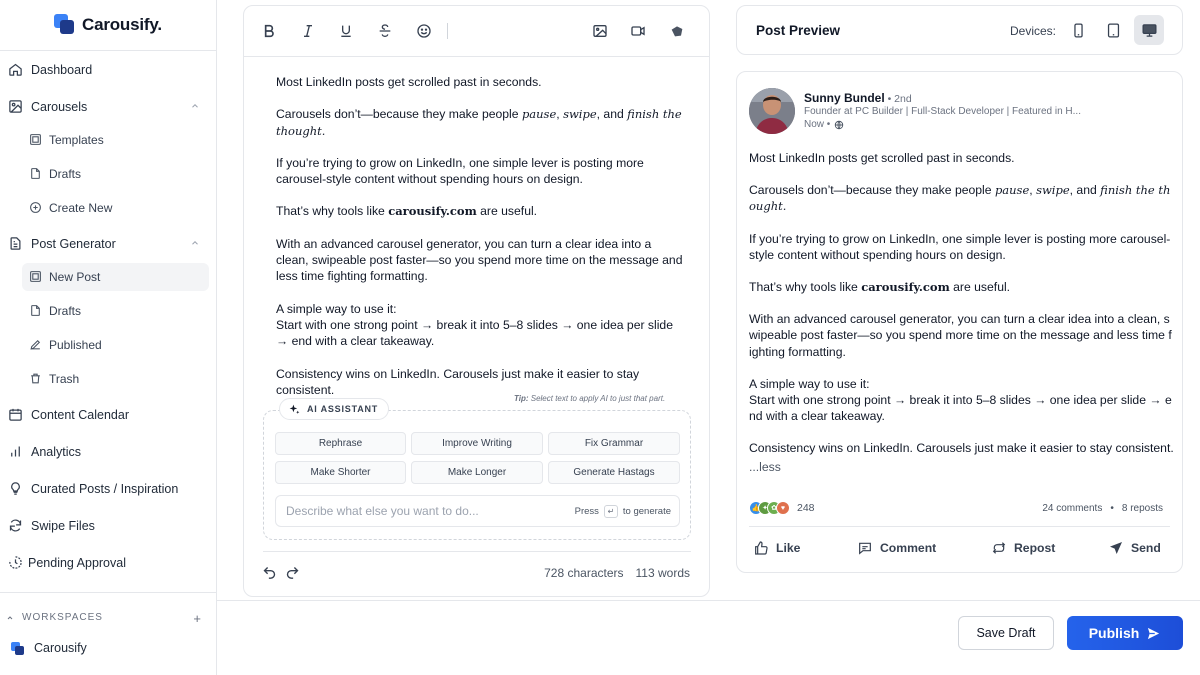  Describe the element at coordinates (1113, 30) in the screenshot. I see `device-tablet-button` at that location.